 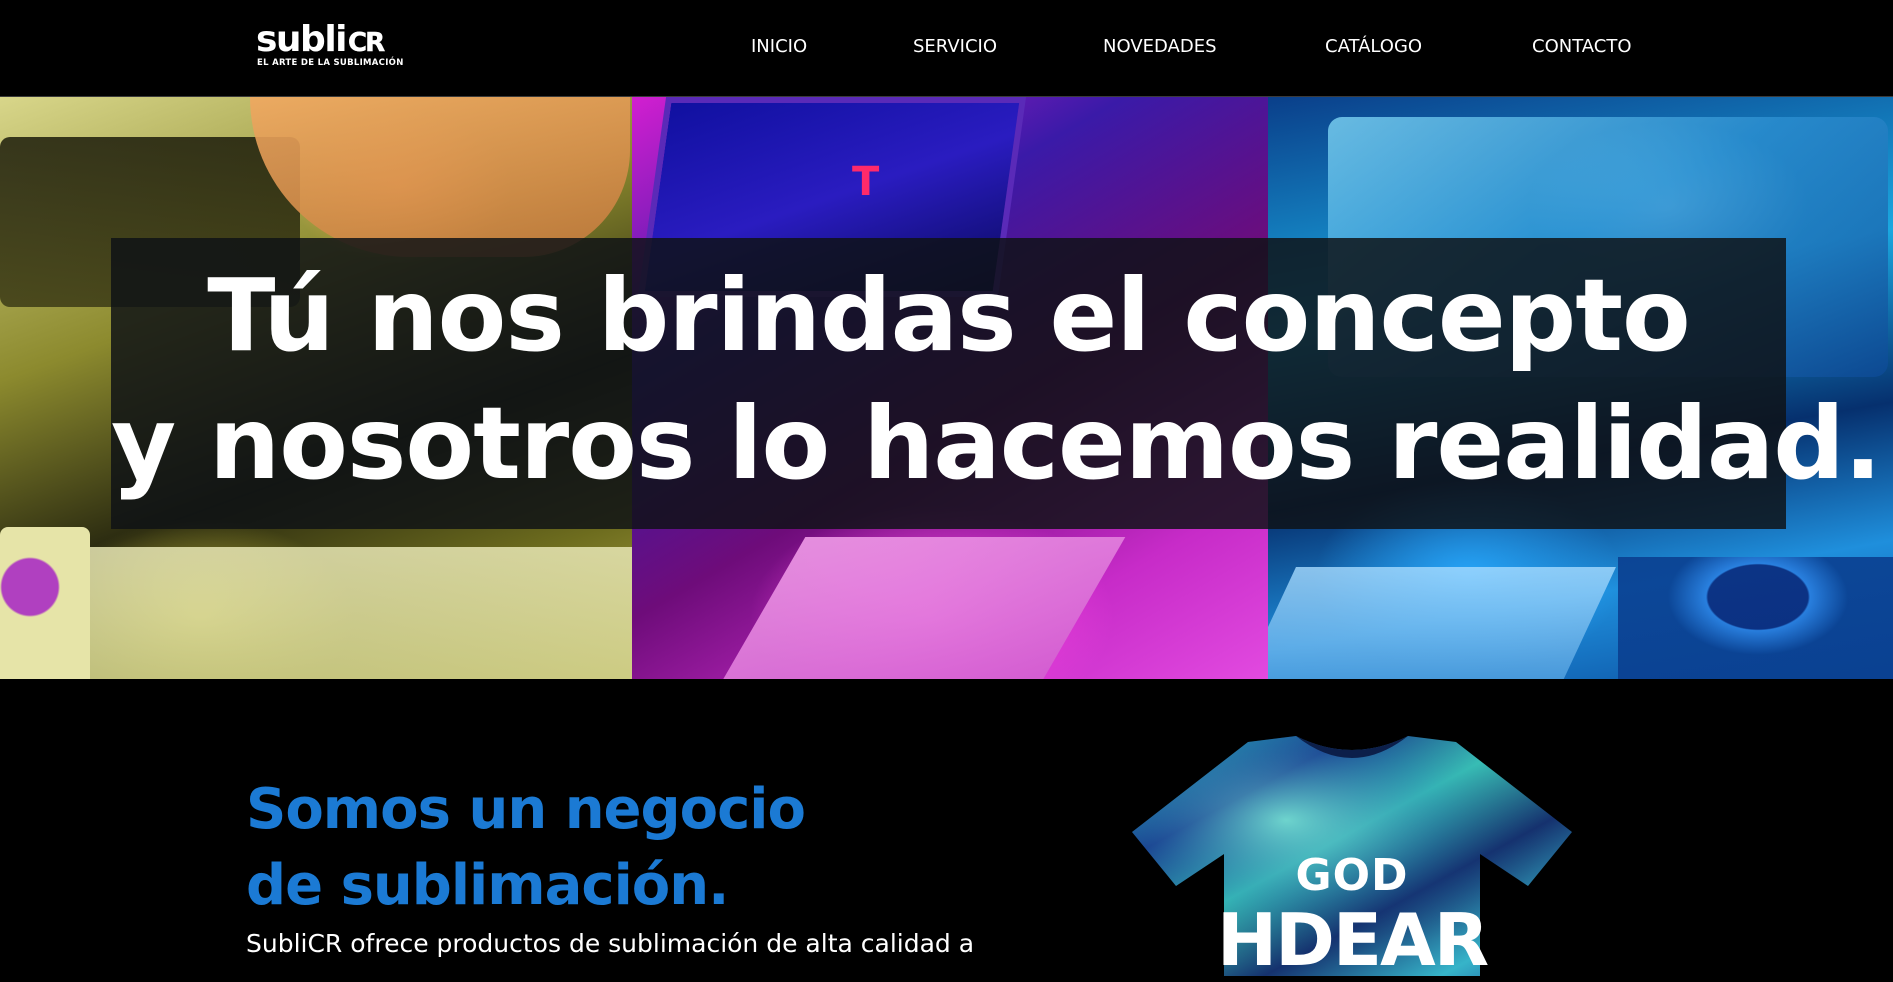 What do you see at coordinates (45, 603) in the screenshot?
I see `mug-shape` at bounding box center [45, 603].